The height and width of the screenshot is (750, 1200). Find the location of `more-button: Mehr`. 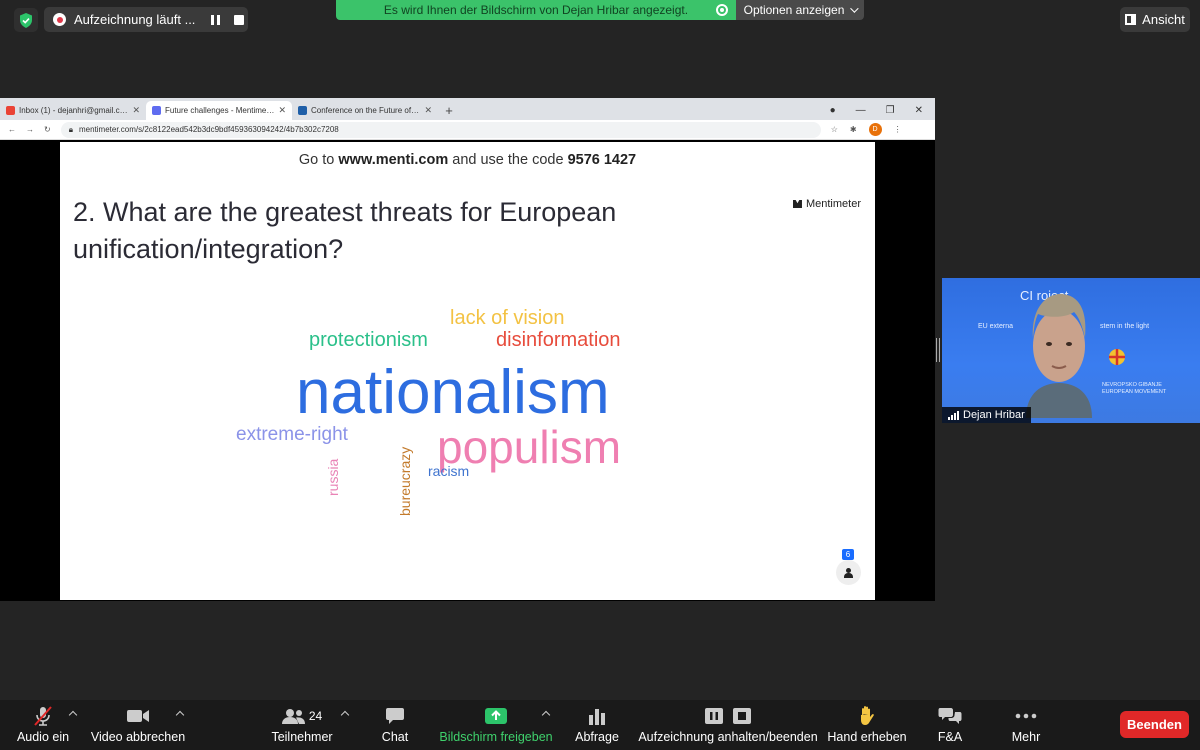

more-button: Mehr is located at coordinates (1026, 726).